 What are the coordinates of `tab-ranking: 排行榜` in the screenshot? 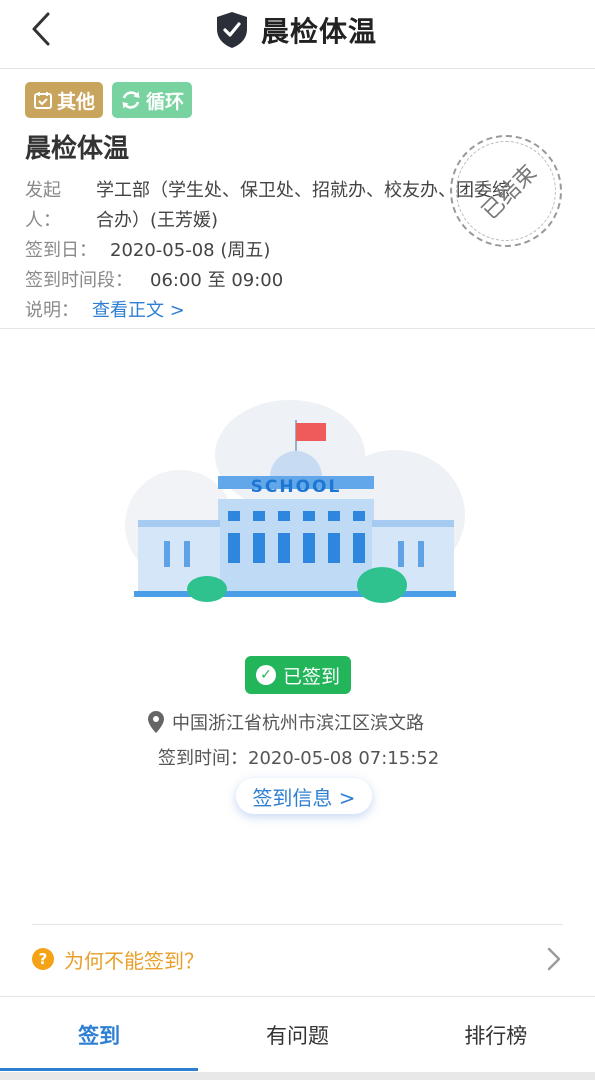 It's located at (496, 1035).